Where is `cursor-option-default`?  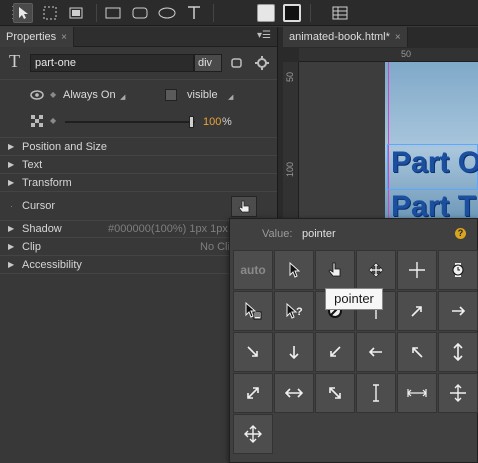 cursor-option-default is located at coordinates (294, 270).